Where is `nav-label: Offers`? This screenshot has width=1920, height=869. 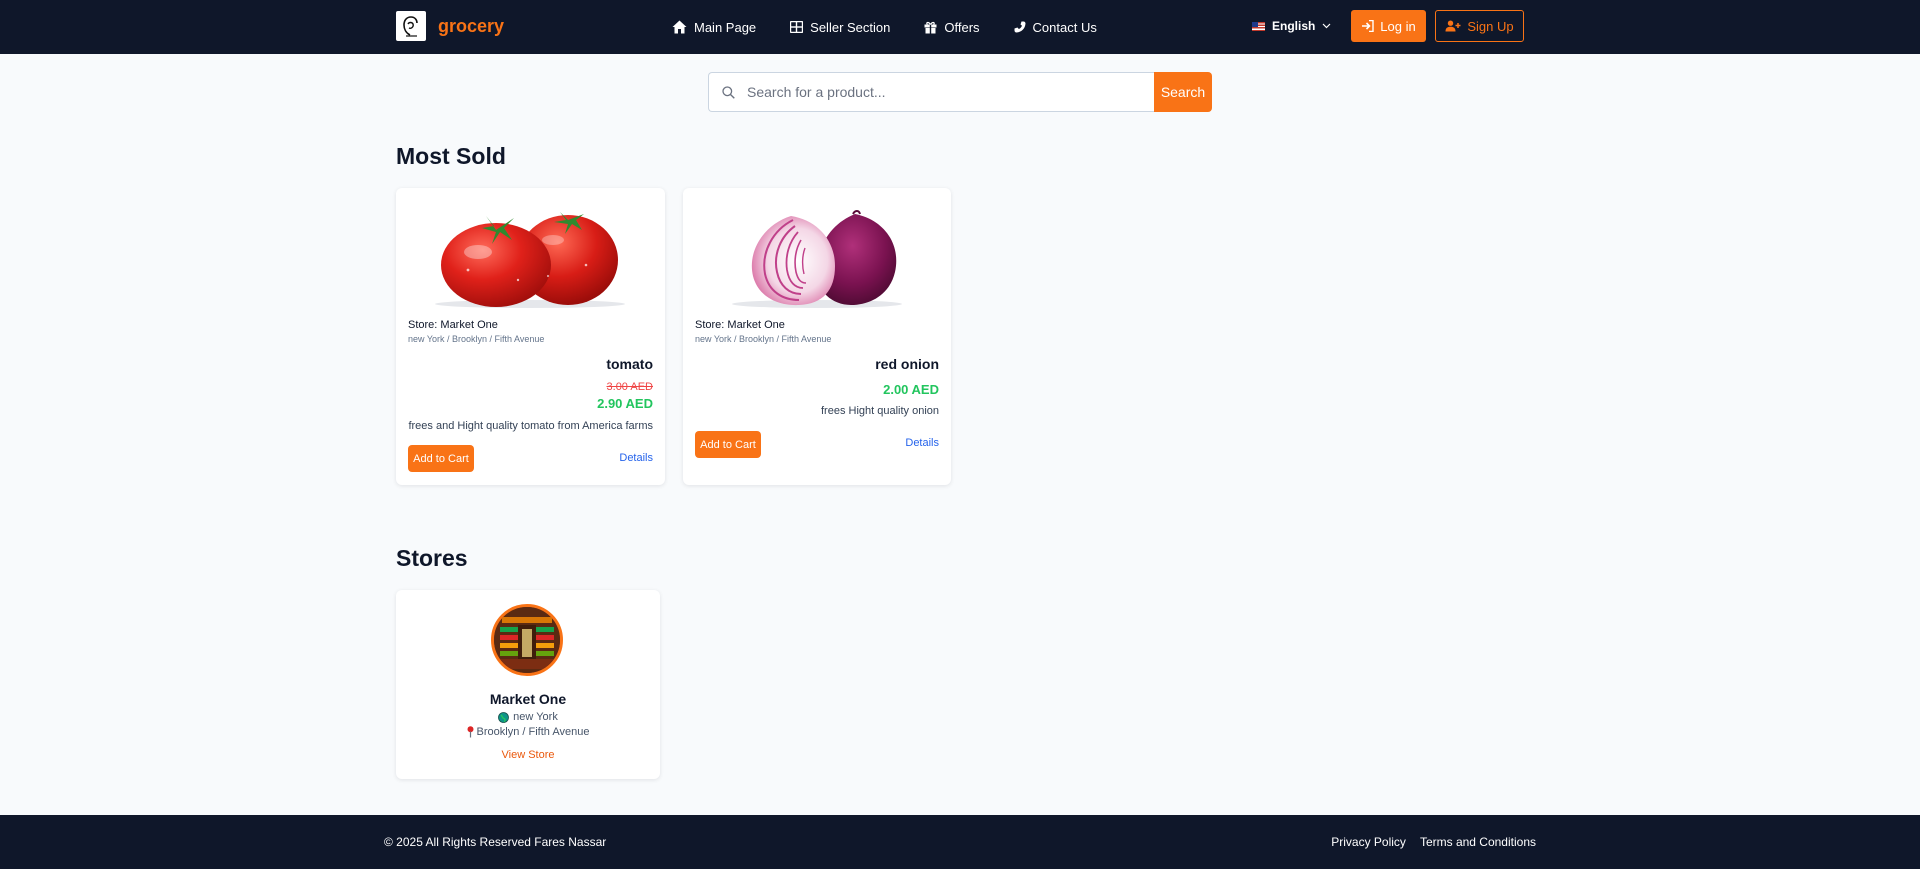 nav-label: Offers is located at coordinates (962, 27).